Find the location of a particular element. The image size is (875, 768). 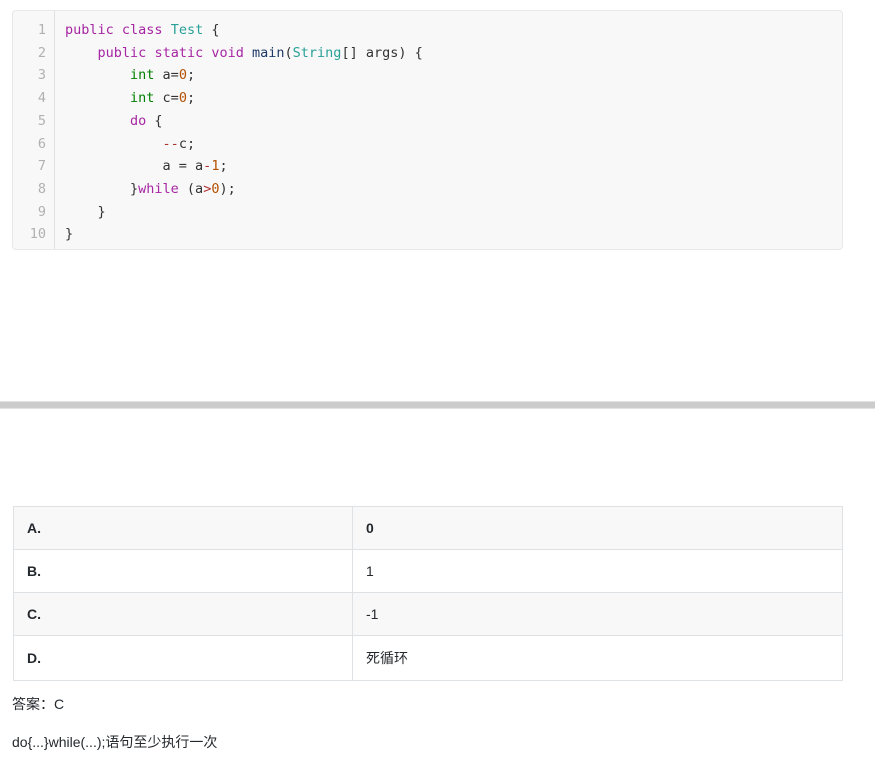

code-token: void is located at coordinates (227, 52).